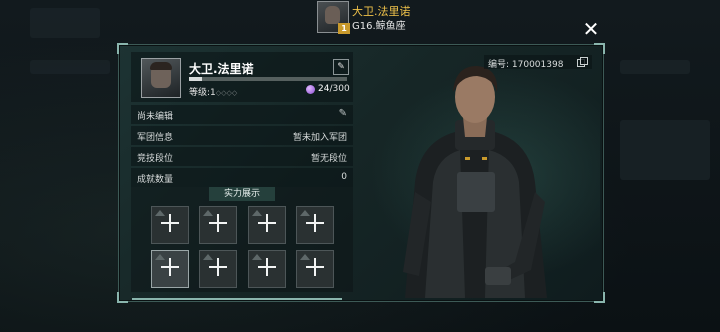 This screenshot has width=720, height=332. I want to click on level-text: 等级:1◇◇◇◇, so click(213, 91).